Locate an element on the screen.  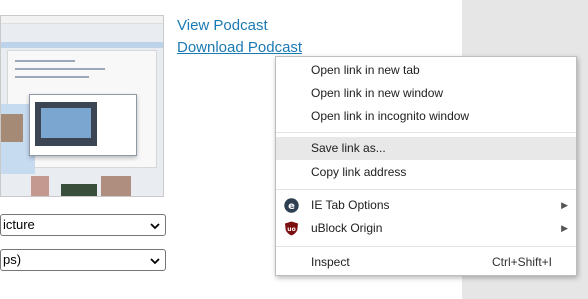
menu-item-label: Open link in incognito window is located at coordinates (390, 116).